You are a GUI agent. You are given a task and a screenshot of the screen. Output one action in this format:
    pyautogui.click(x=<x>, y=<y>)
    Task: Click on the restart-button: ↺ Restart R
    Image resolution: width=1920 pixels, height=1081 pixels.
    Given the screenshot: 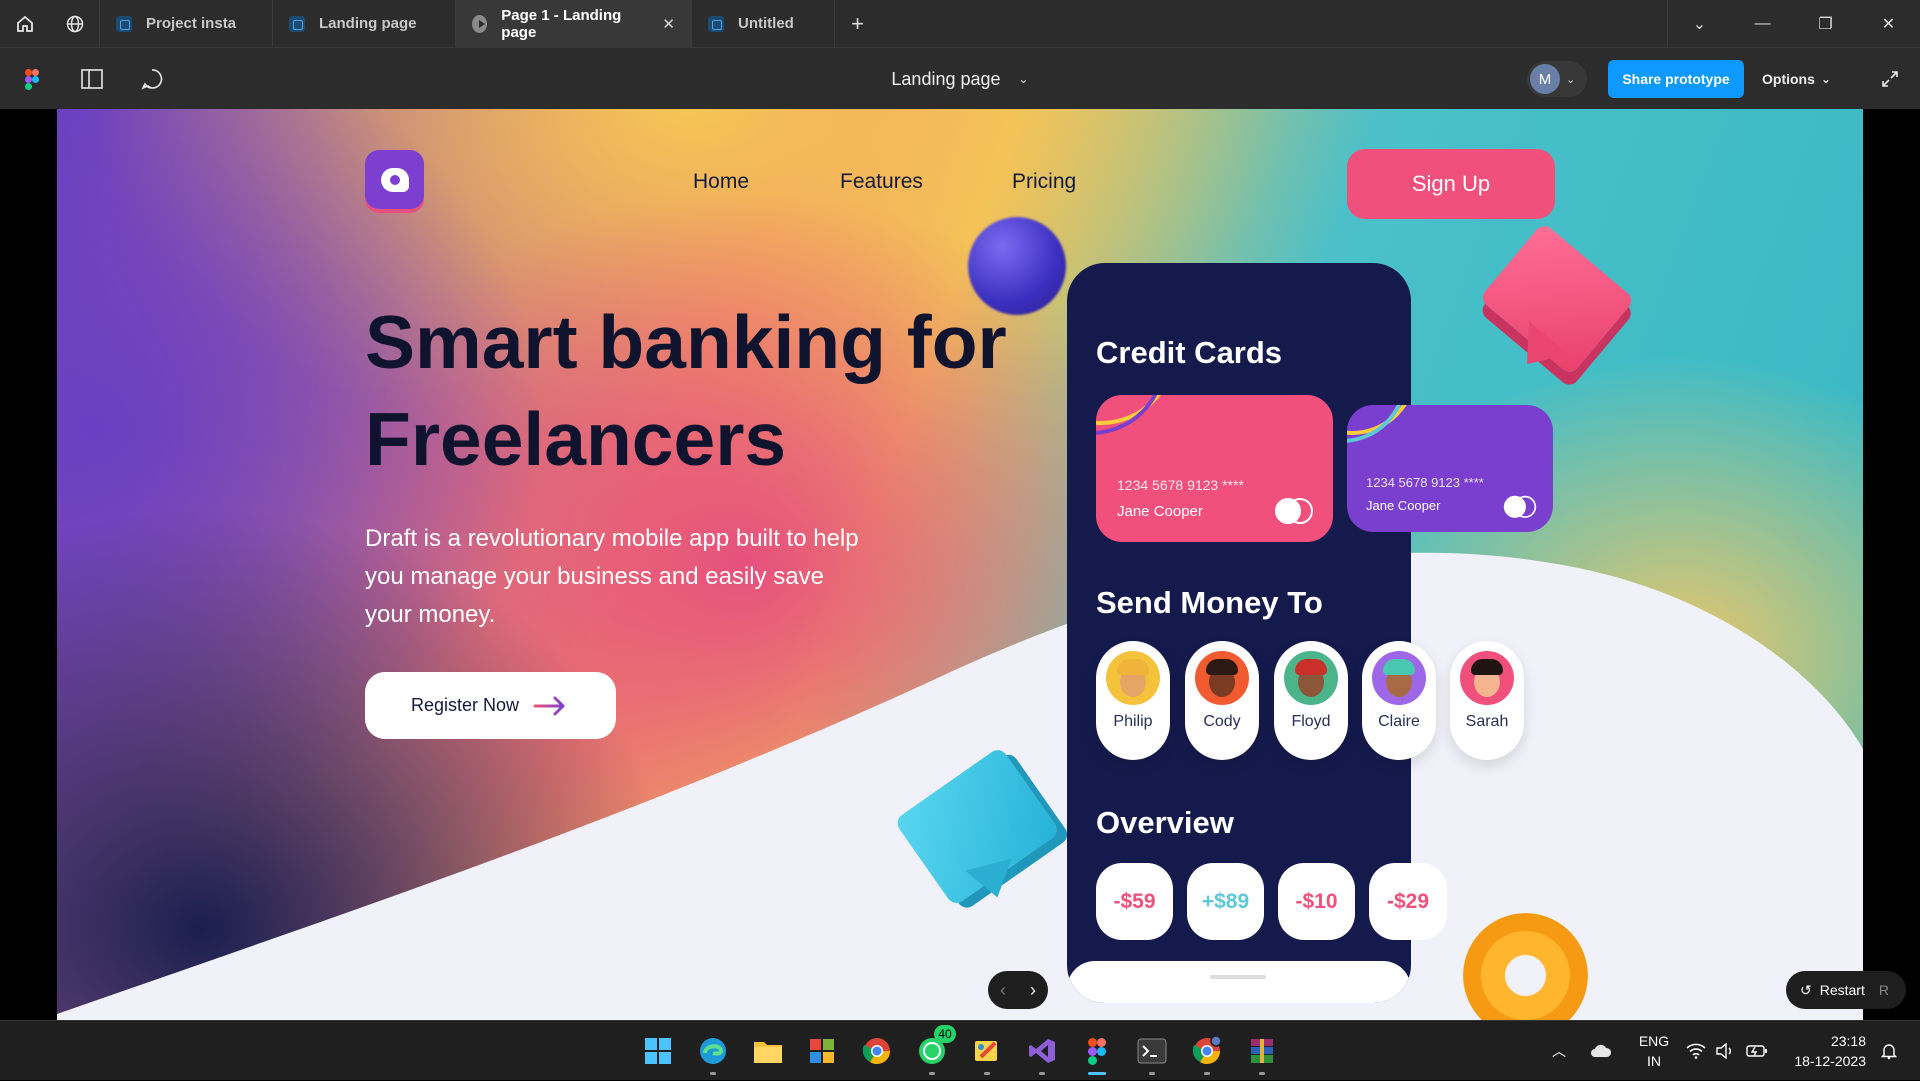 What is the action you would take?
    pyautogui.click(x=1846, y=990)
    